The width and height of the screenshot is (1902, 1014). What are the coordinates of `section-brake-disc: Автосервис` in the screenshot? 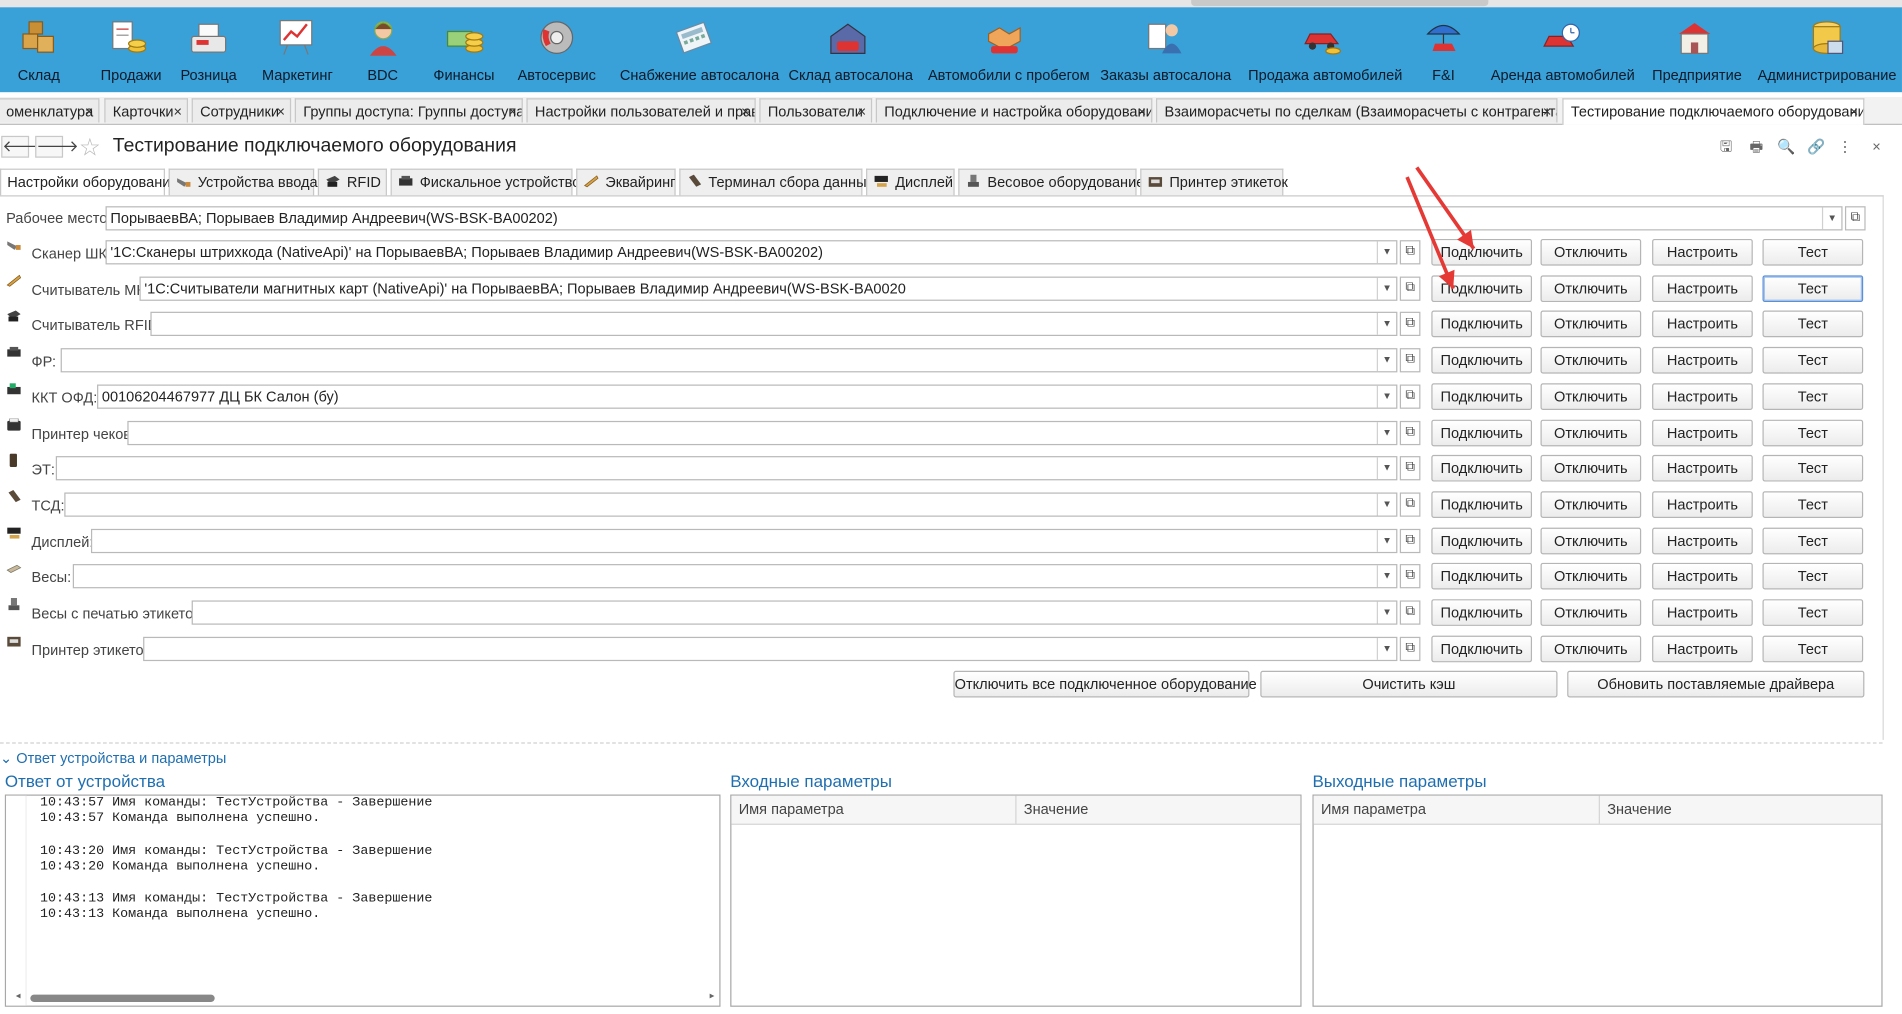 It's located at (556, 49).